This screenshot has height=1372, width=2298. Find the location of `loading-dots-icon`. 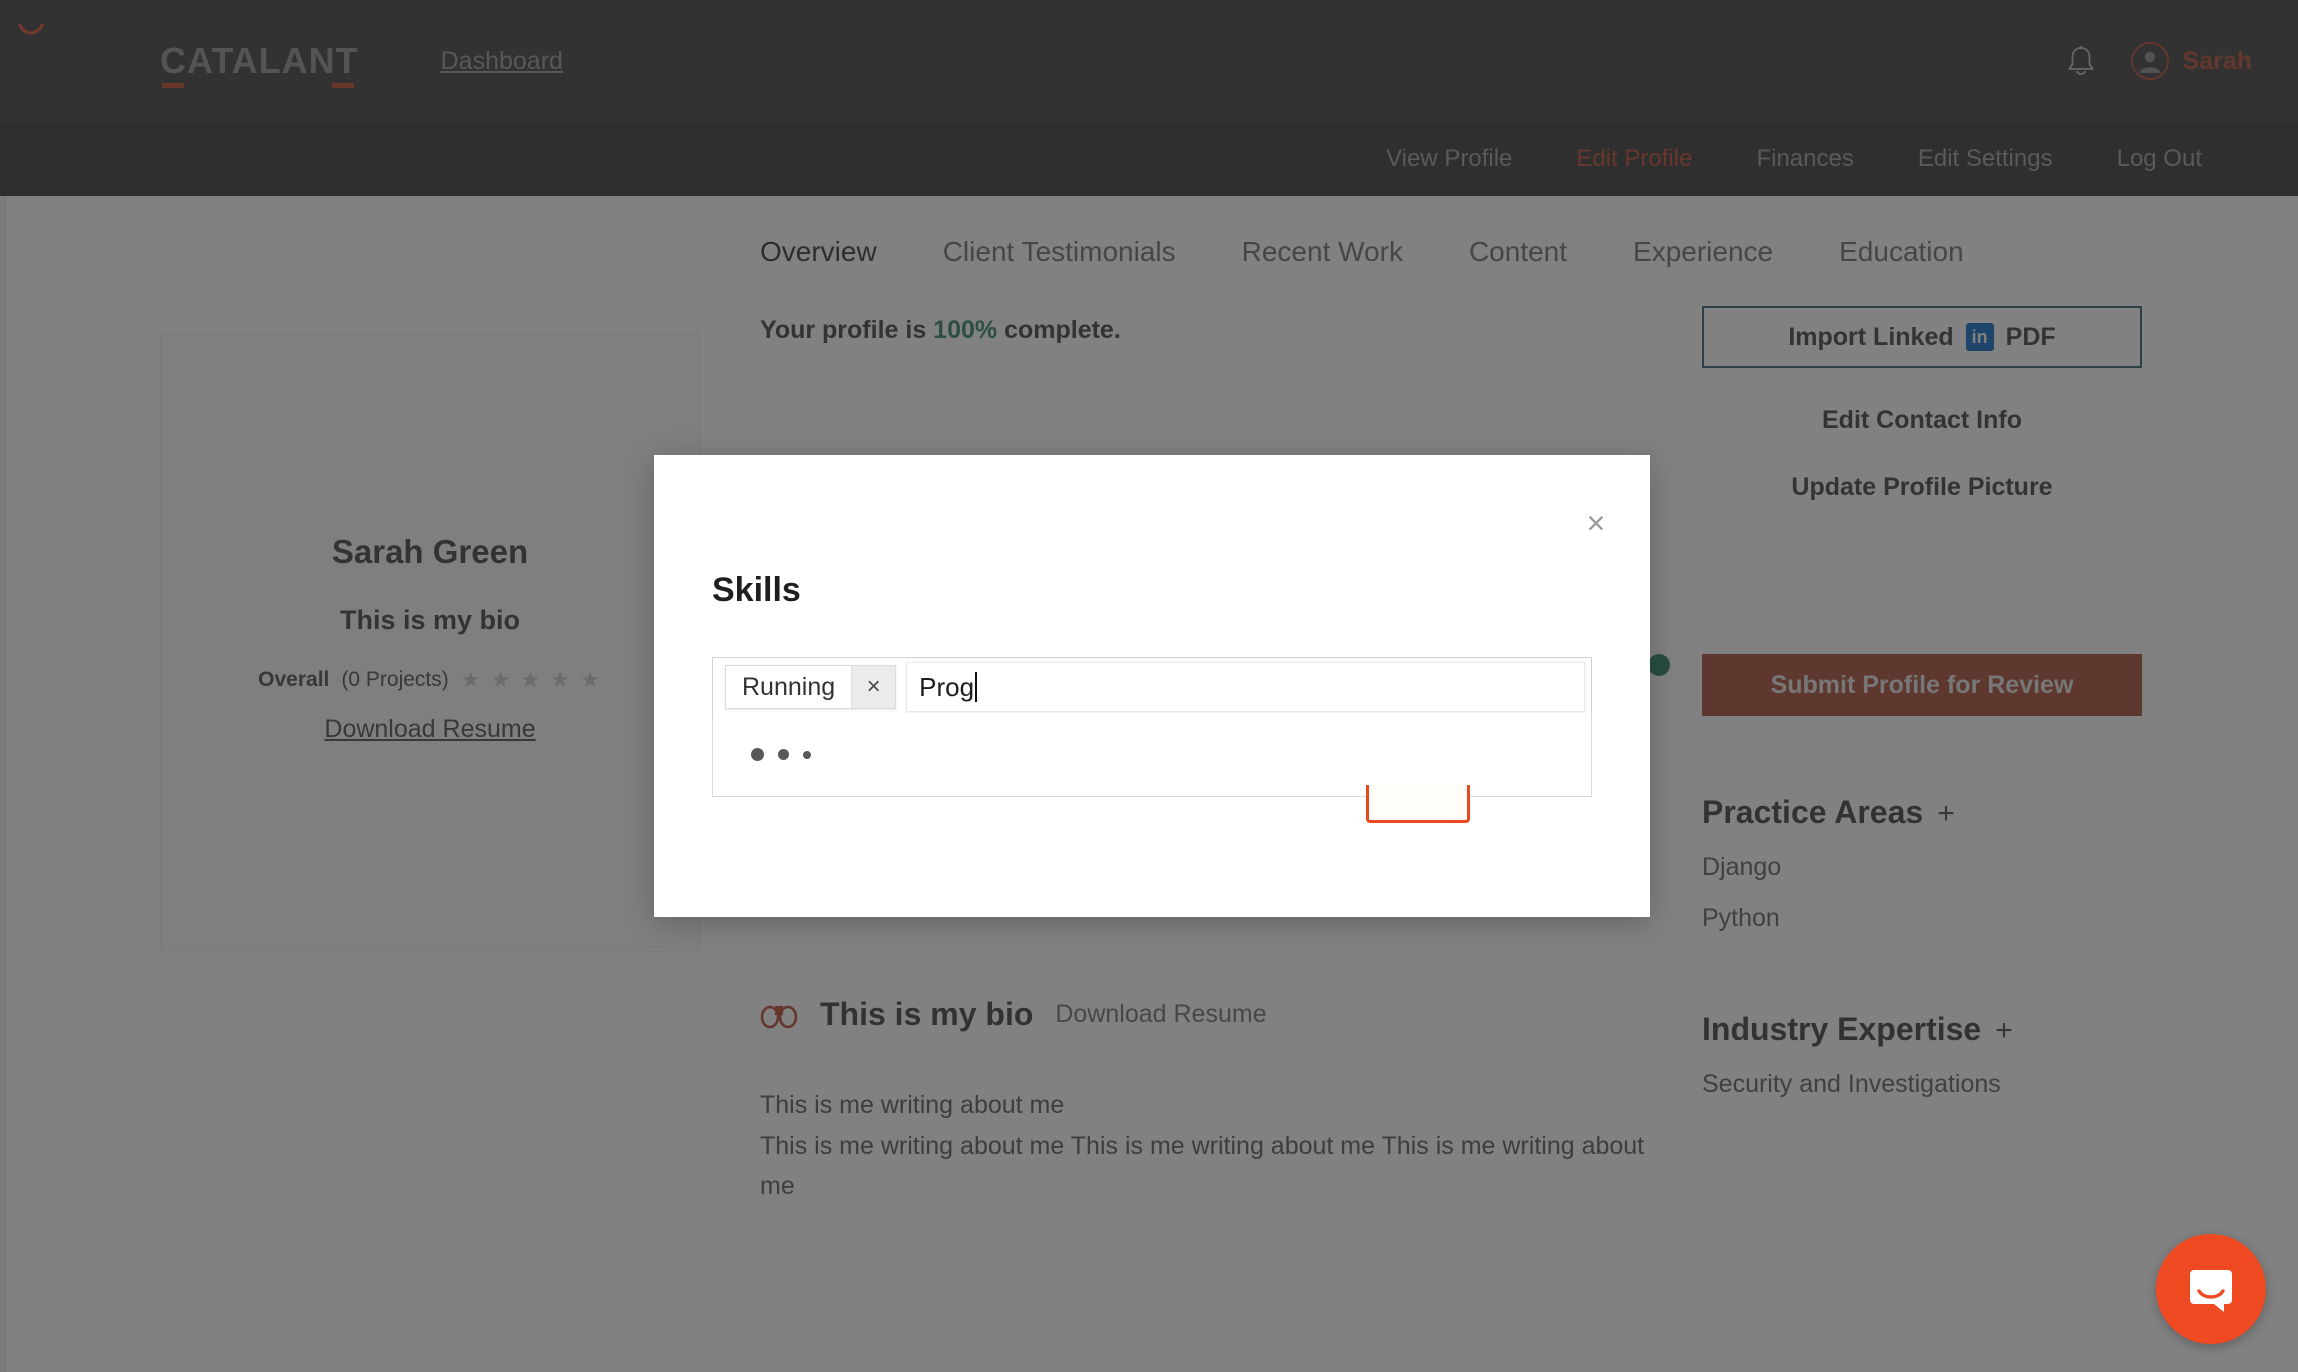

loading-dots-icon is located at coordinates (781, 754).